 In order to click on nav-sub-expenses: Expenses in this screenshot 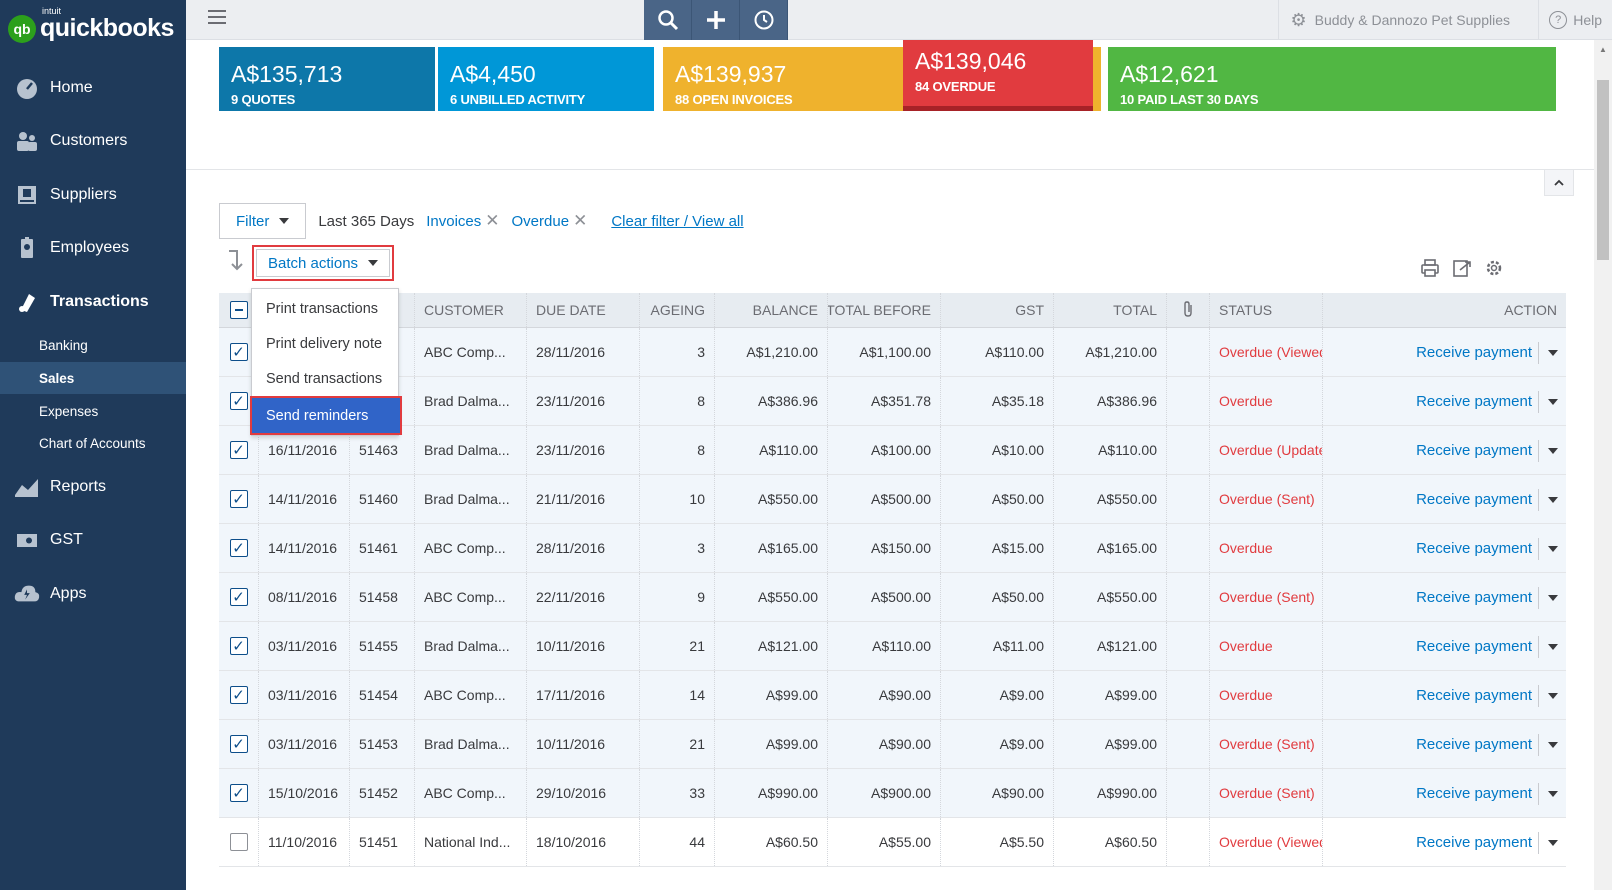, I will do `click(93, 411)`.